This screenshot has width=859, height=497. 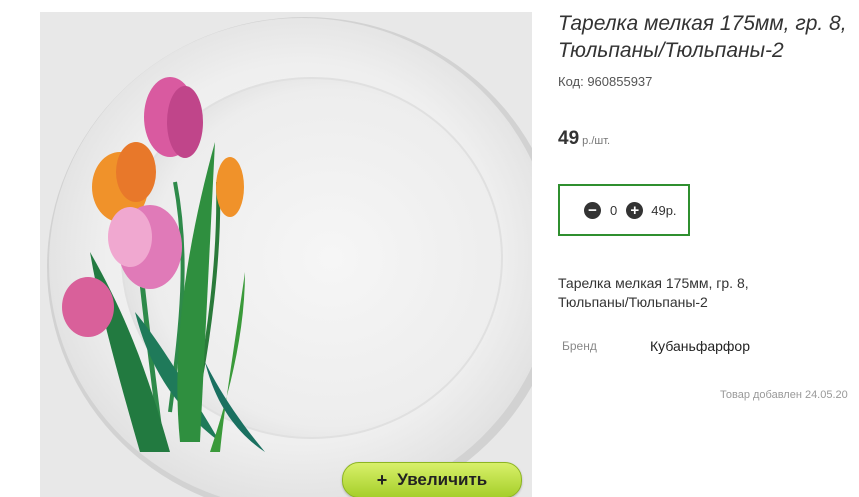 What do you see at coordinates (664, 210) in the screenshot?
I see `quantity-sum: 49р.` at bounding box center [664, 210].